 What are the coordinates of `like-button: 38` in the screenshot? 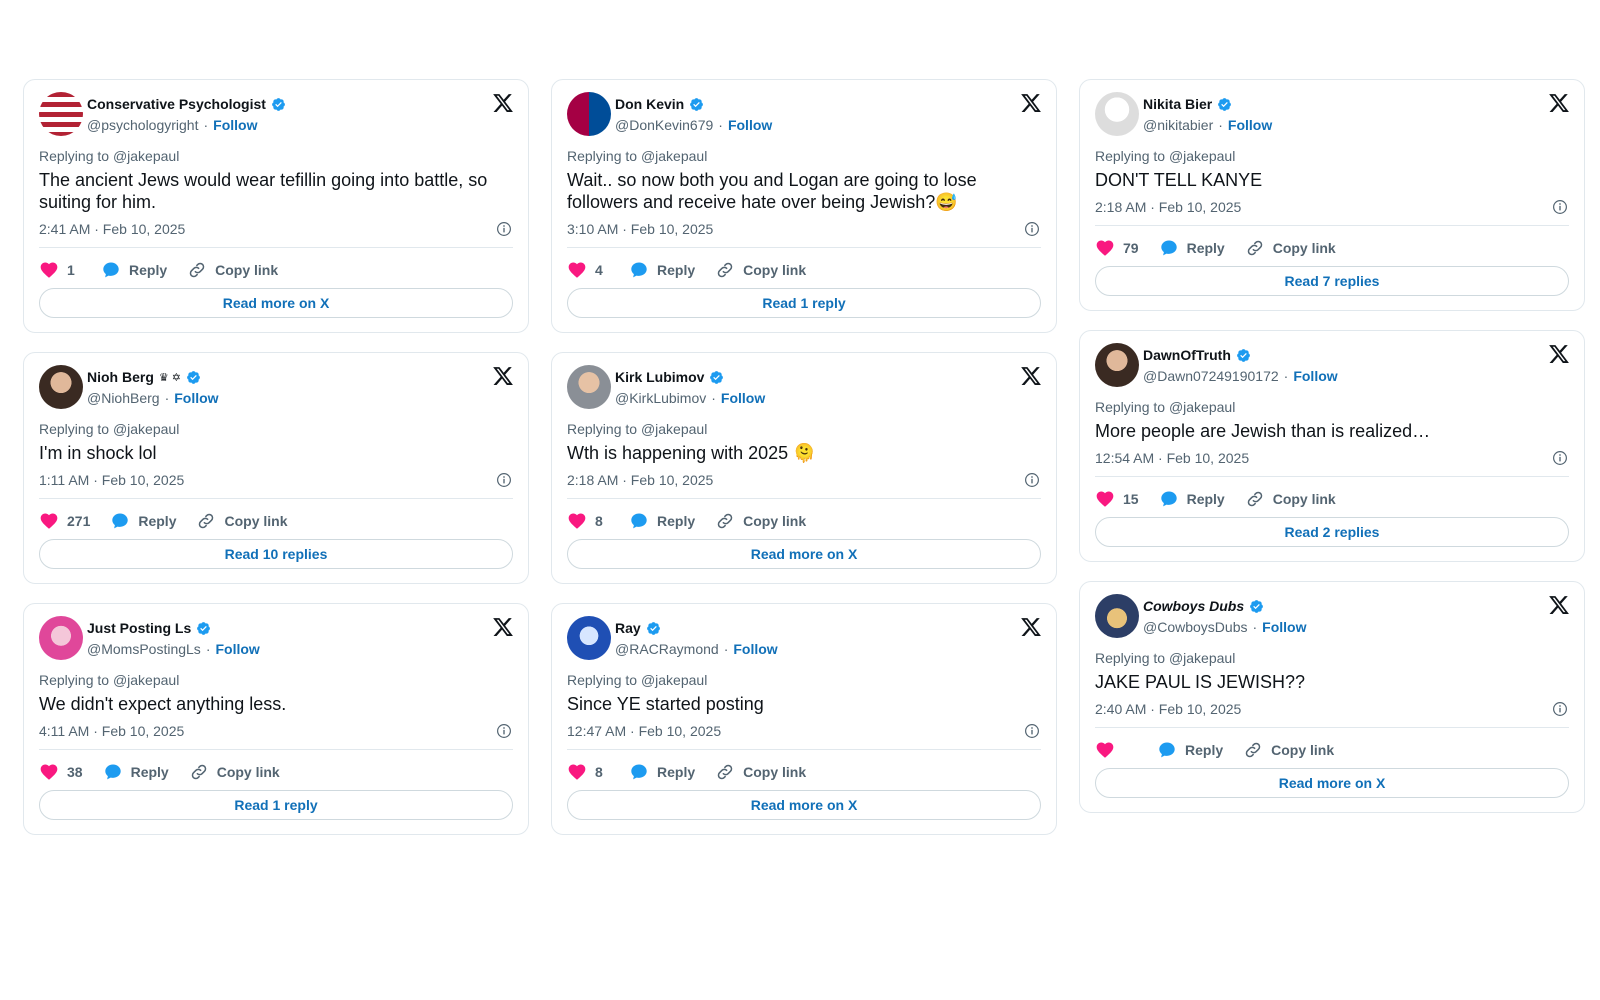 It's located at (61, 772).